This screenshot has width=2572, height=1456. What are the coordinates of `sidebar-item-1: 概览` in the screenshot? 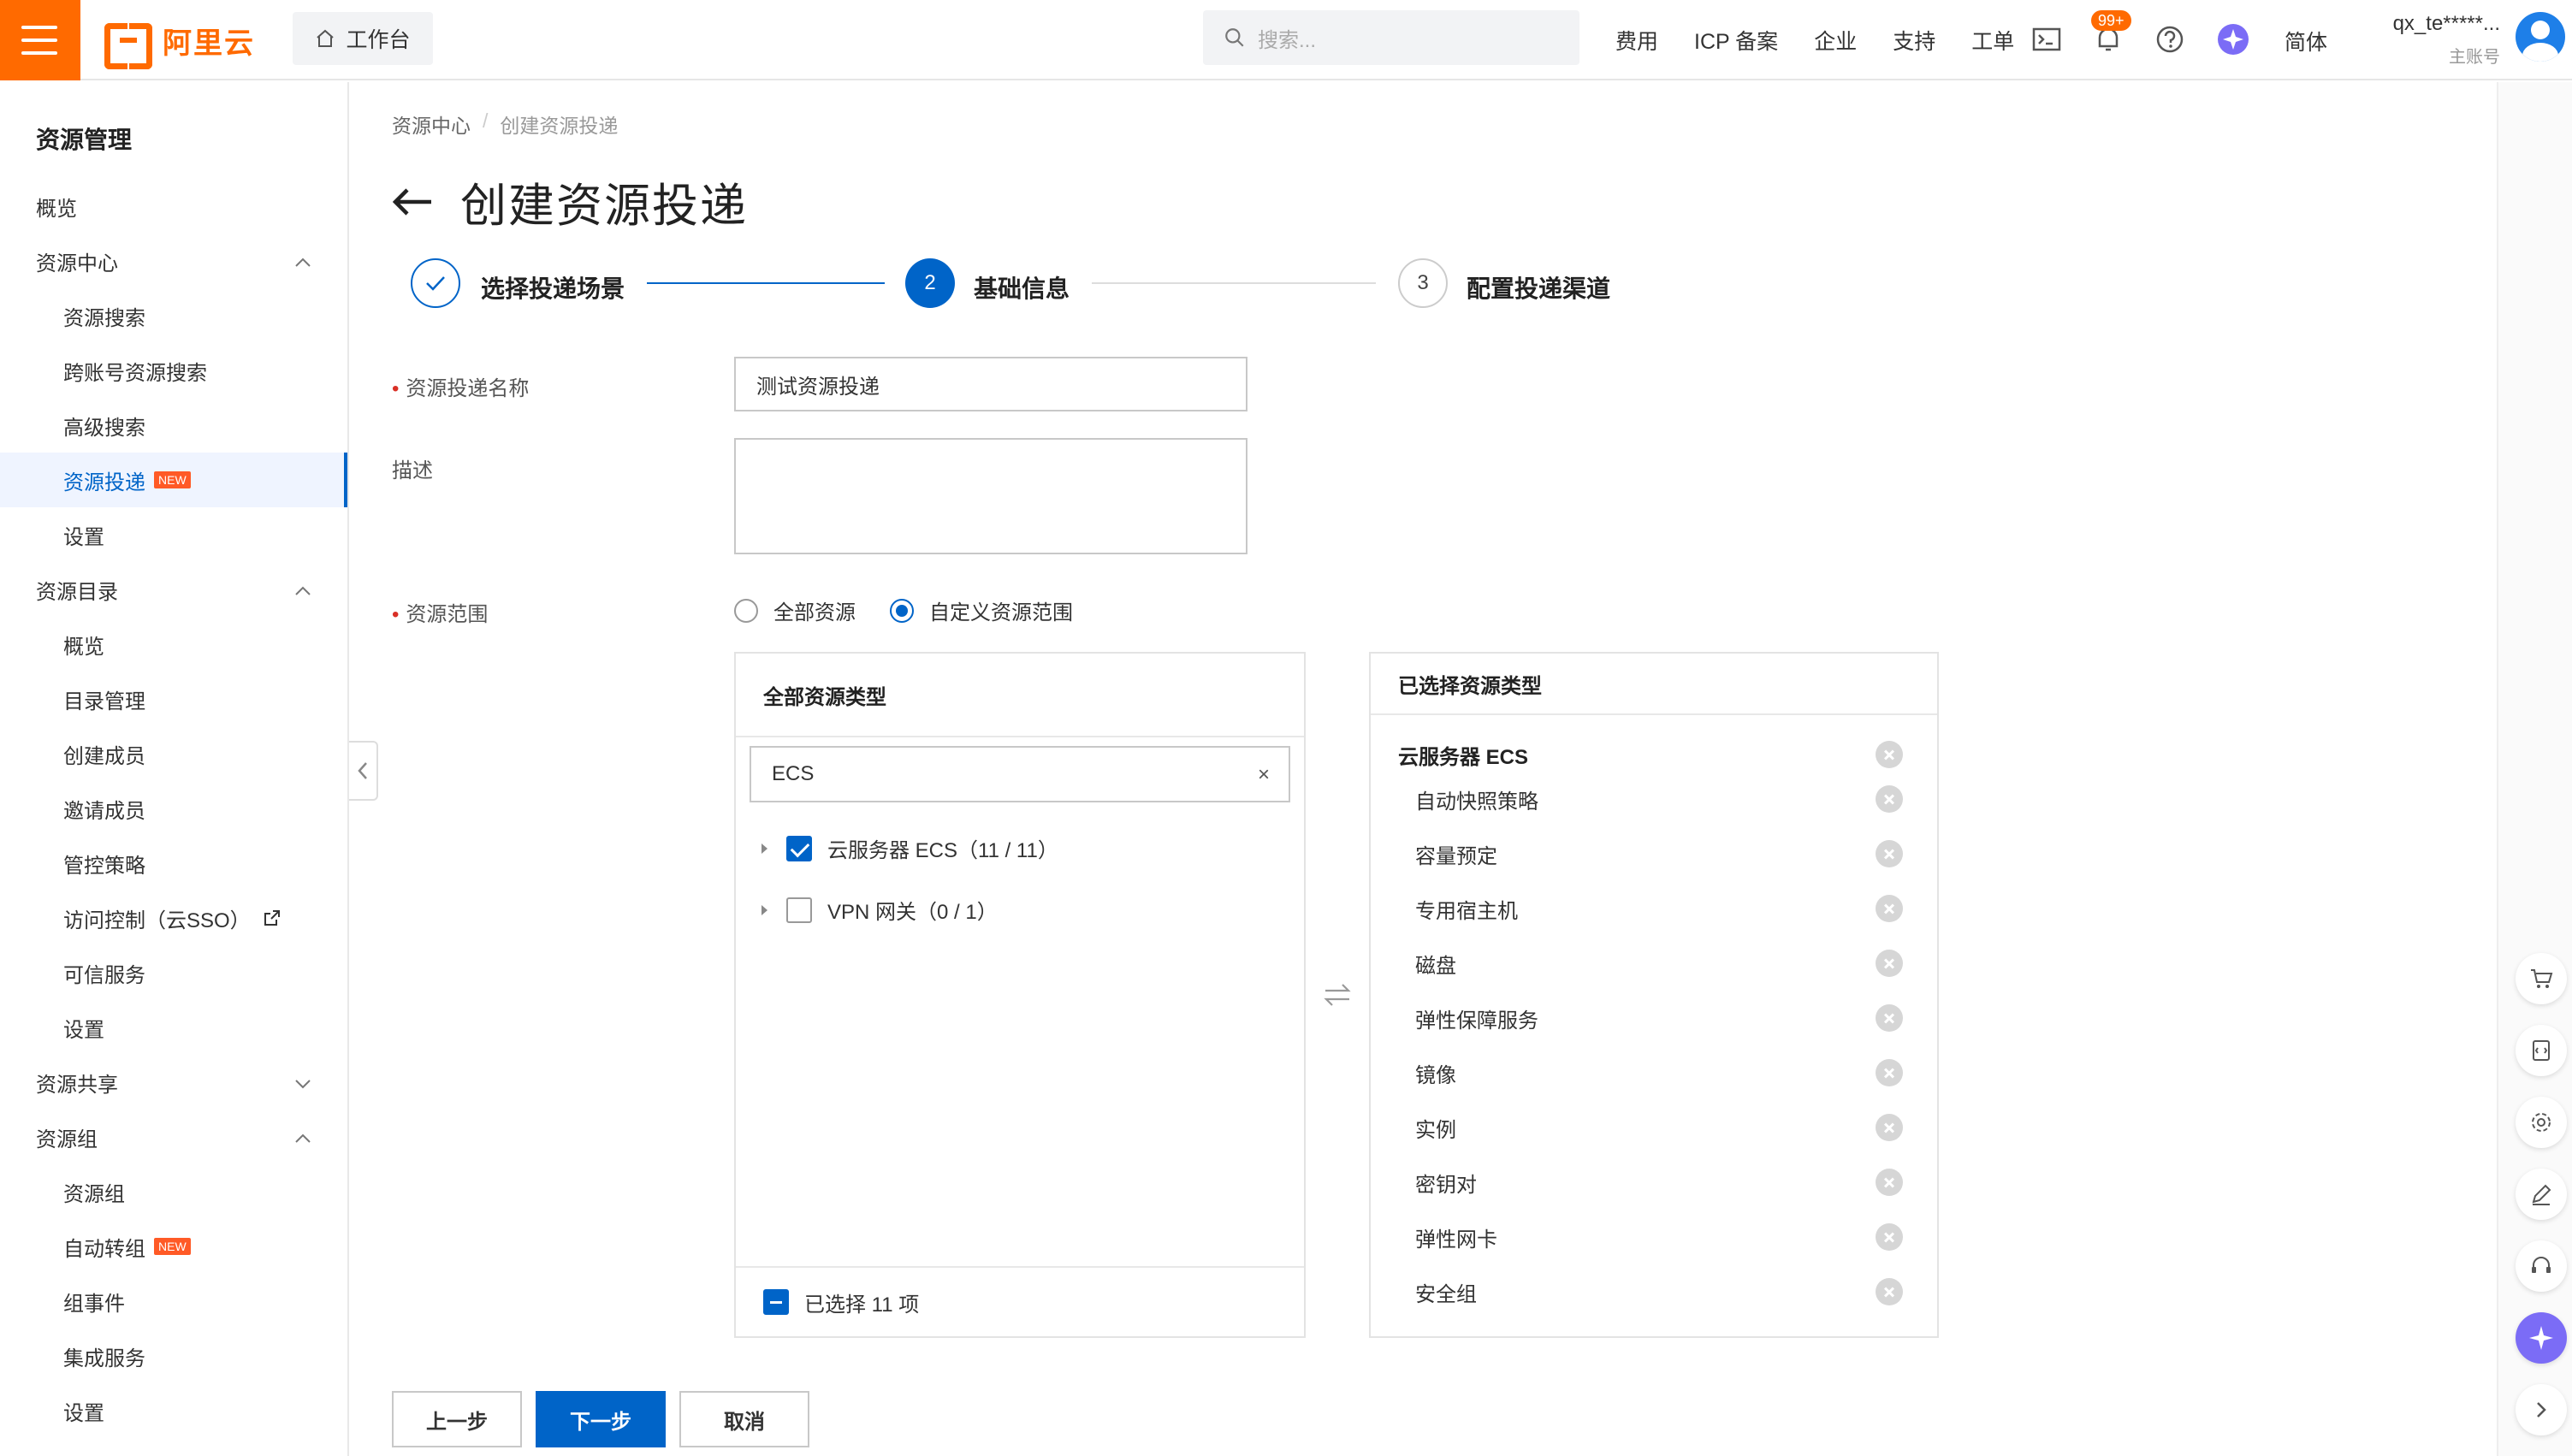 It's located at (173, 206).